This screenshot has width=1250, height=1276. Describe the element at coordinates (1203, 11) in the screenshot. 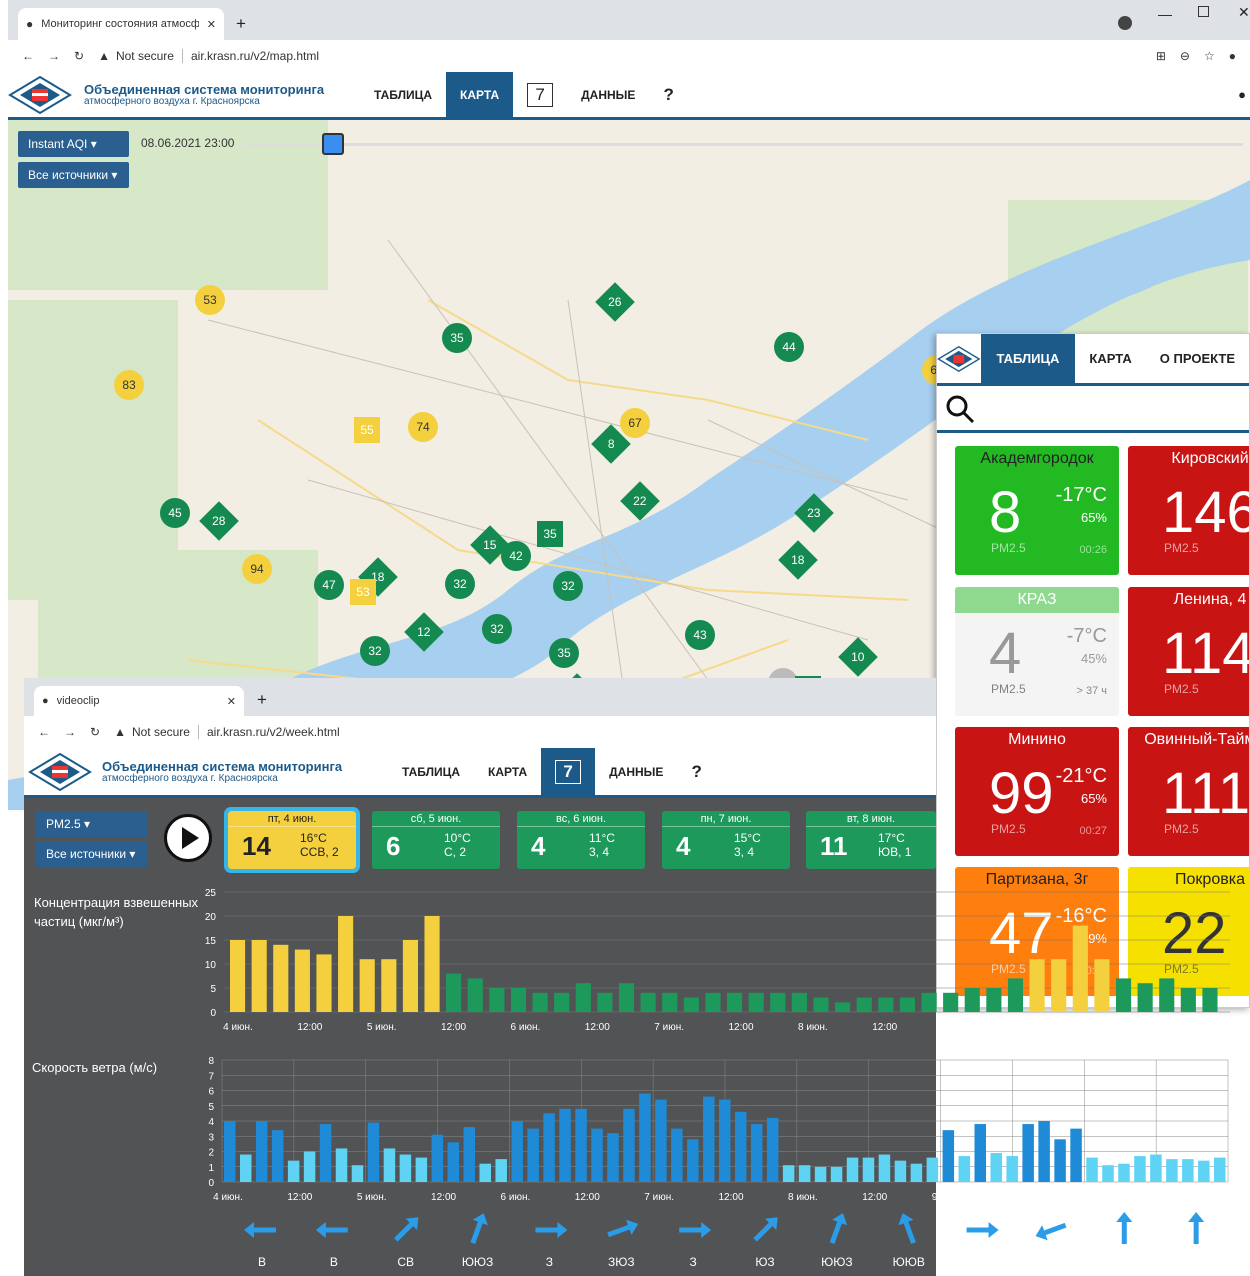

I see `maximize-icon` at that location.